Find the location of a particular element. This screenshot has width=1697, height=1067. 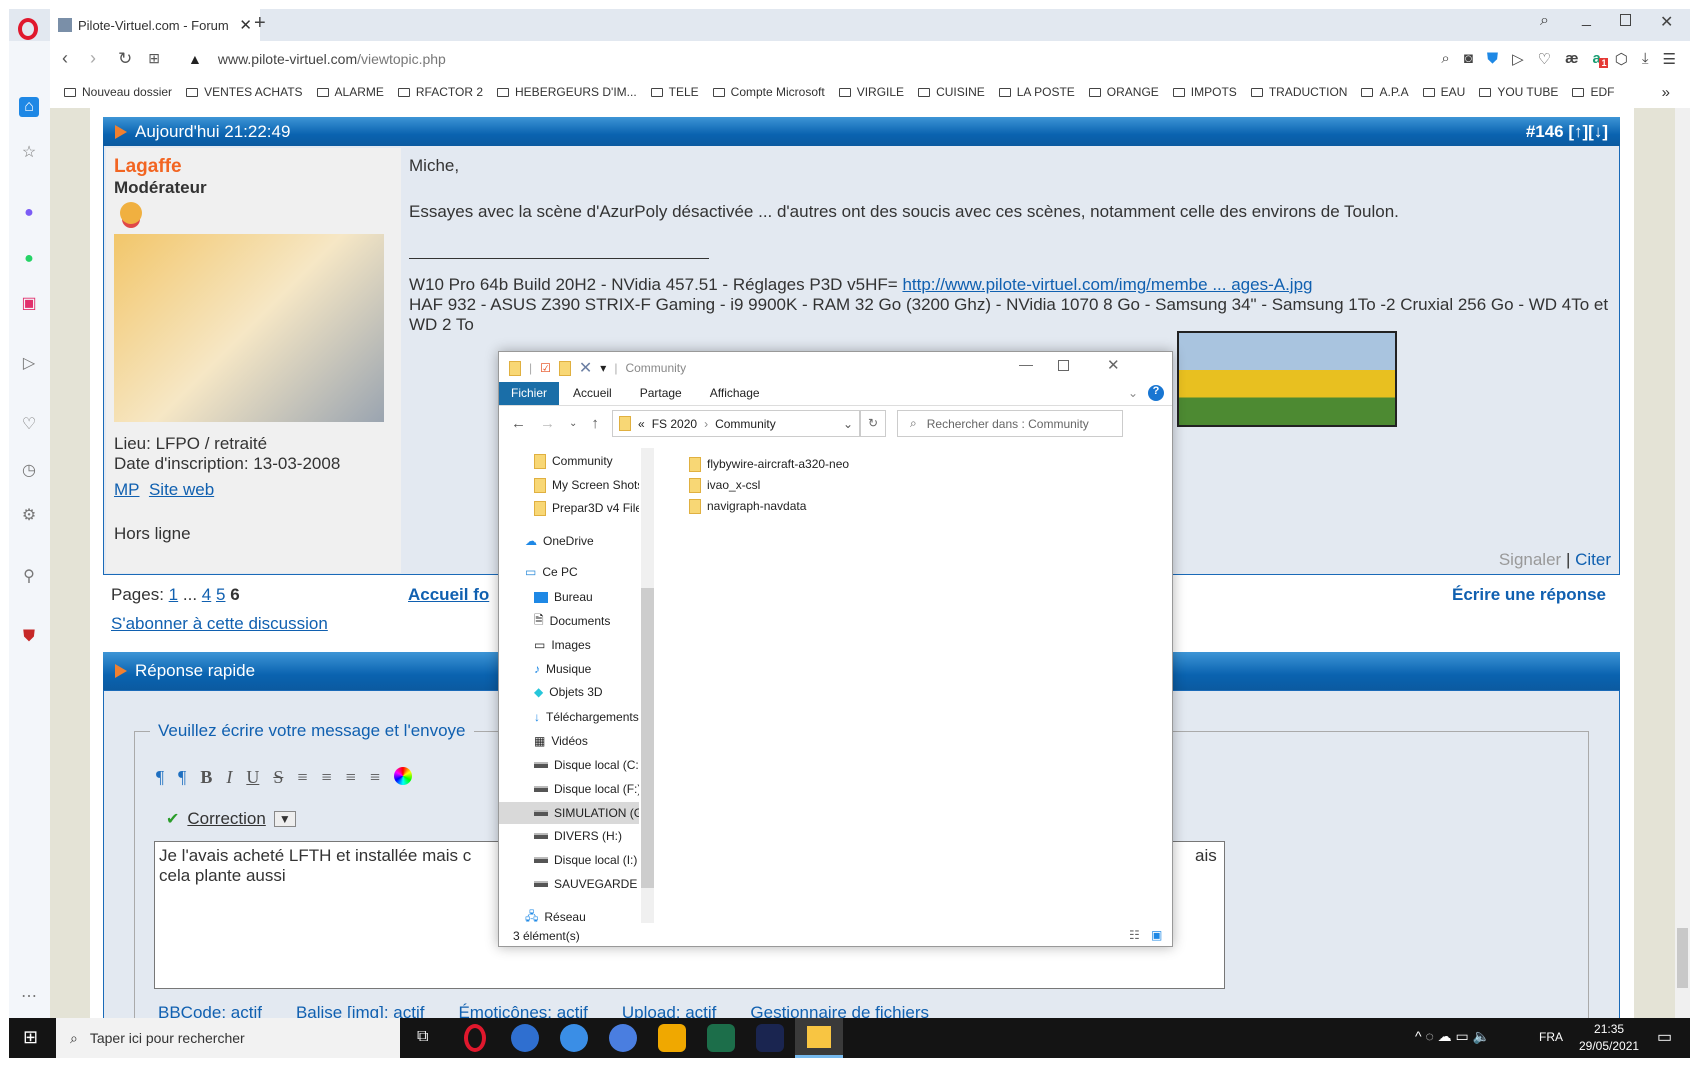

upload-status: Upload: actif is located at coordinates (669, 1010).